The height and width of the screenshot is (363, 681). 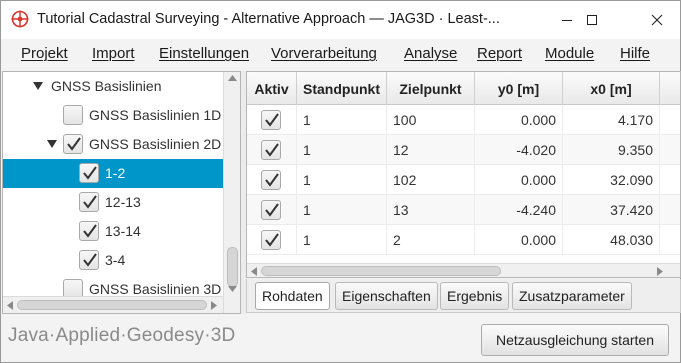 I want to click on tree-horizontal-scrollbar, so click(x=113, y=304).